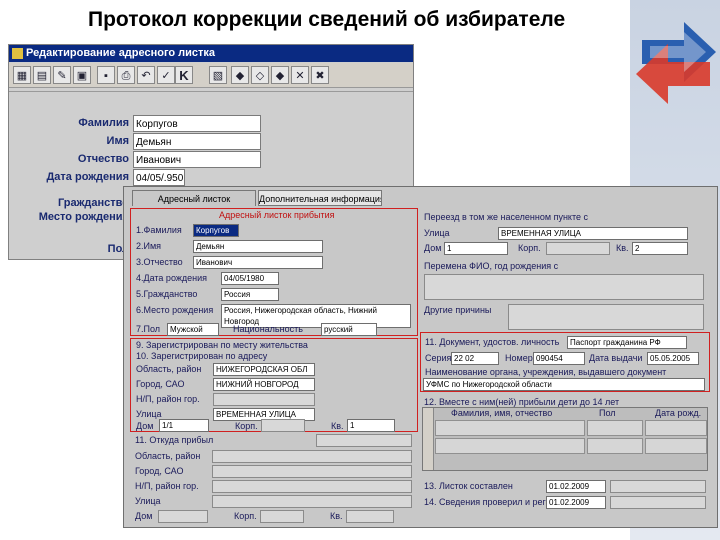  I want to click on issuing-org-field: УФМС по Нижегородской области, so click(564, 384).